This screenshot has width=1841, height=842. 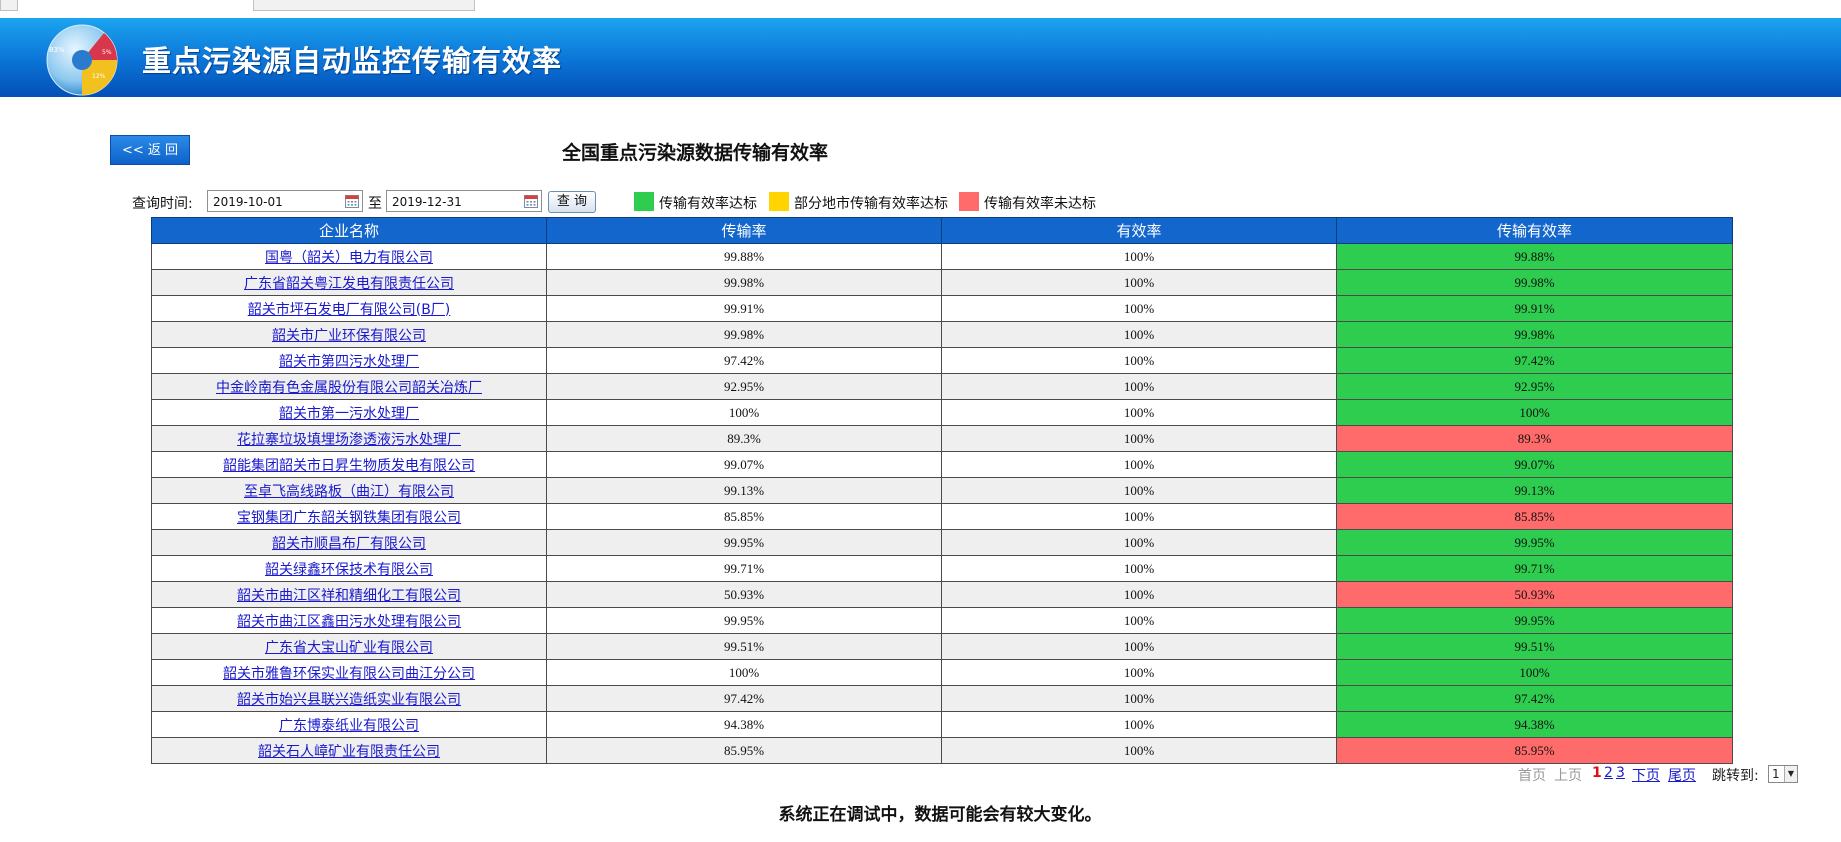 I want to click on company-link: 韶关市始兴县联兴造纸实业有限公司, so click(x=349, y=700).